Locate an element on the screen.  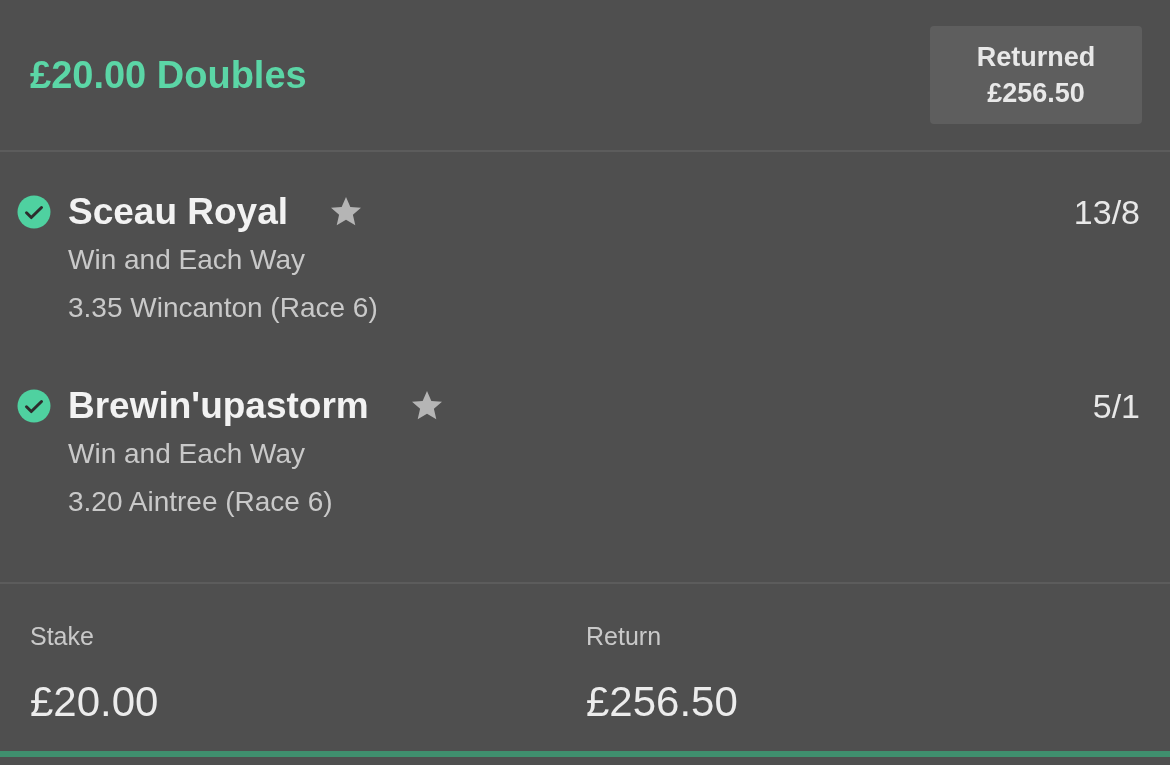
odds-text: 5/1 is located at coordinates (1116, 406).